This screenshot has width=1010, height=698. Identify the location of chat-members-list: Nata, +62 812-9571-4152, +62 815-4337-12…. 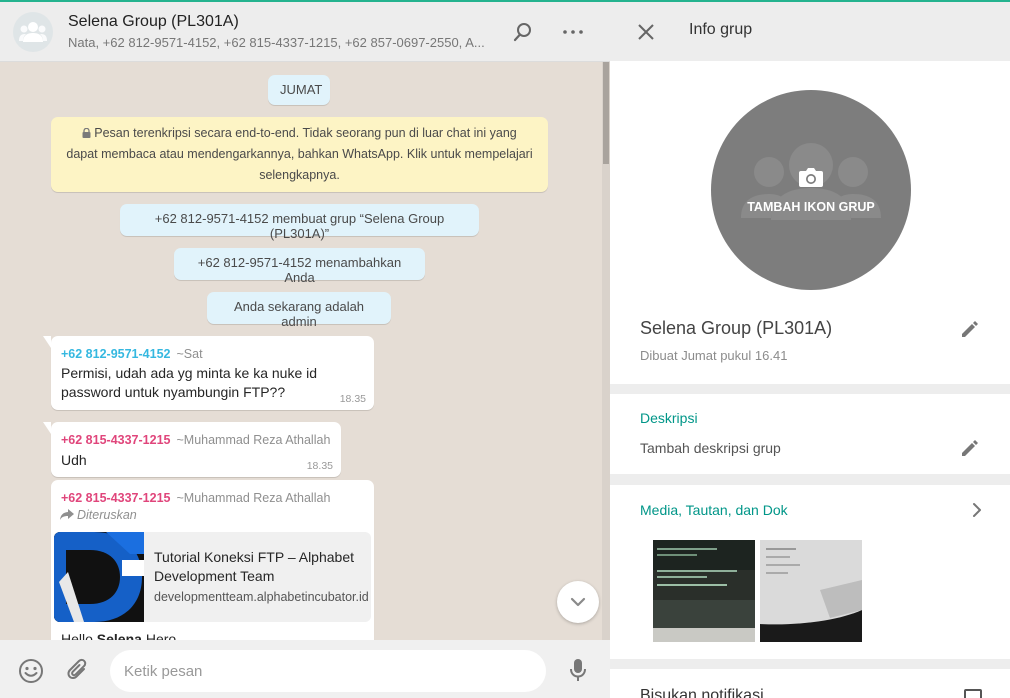
(278, 42).